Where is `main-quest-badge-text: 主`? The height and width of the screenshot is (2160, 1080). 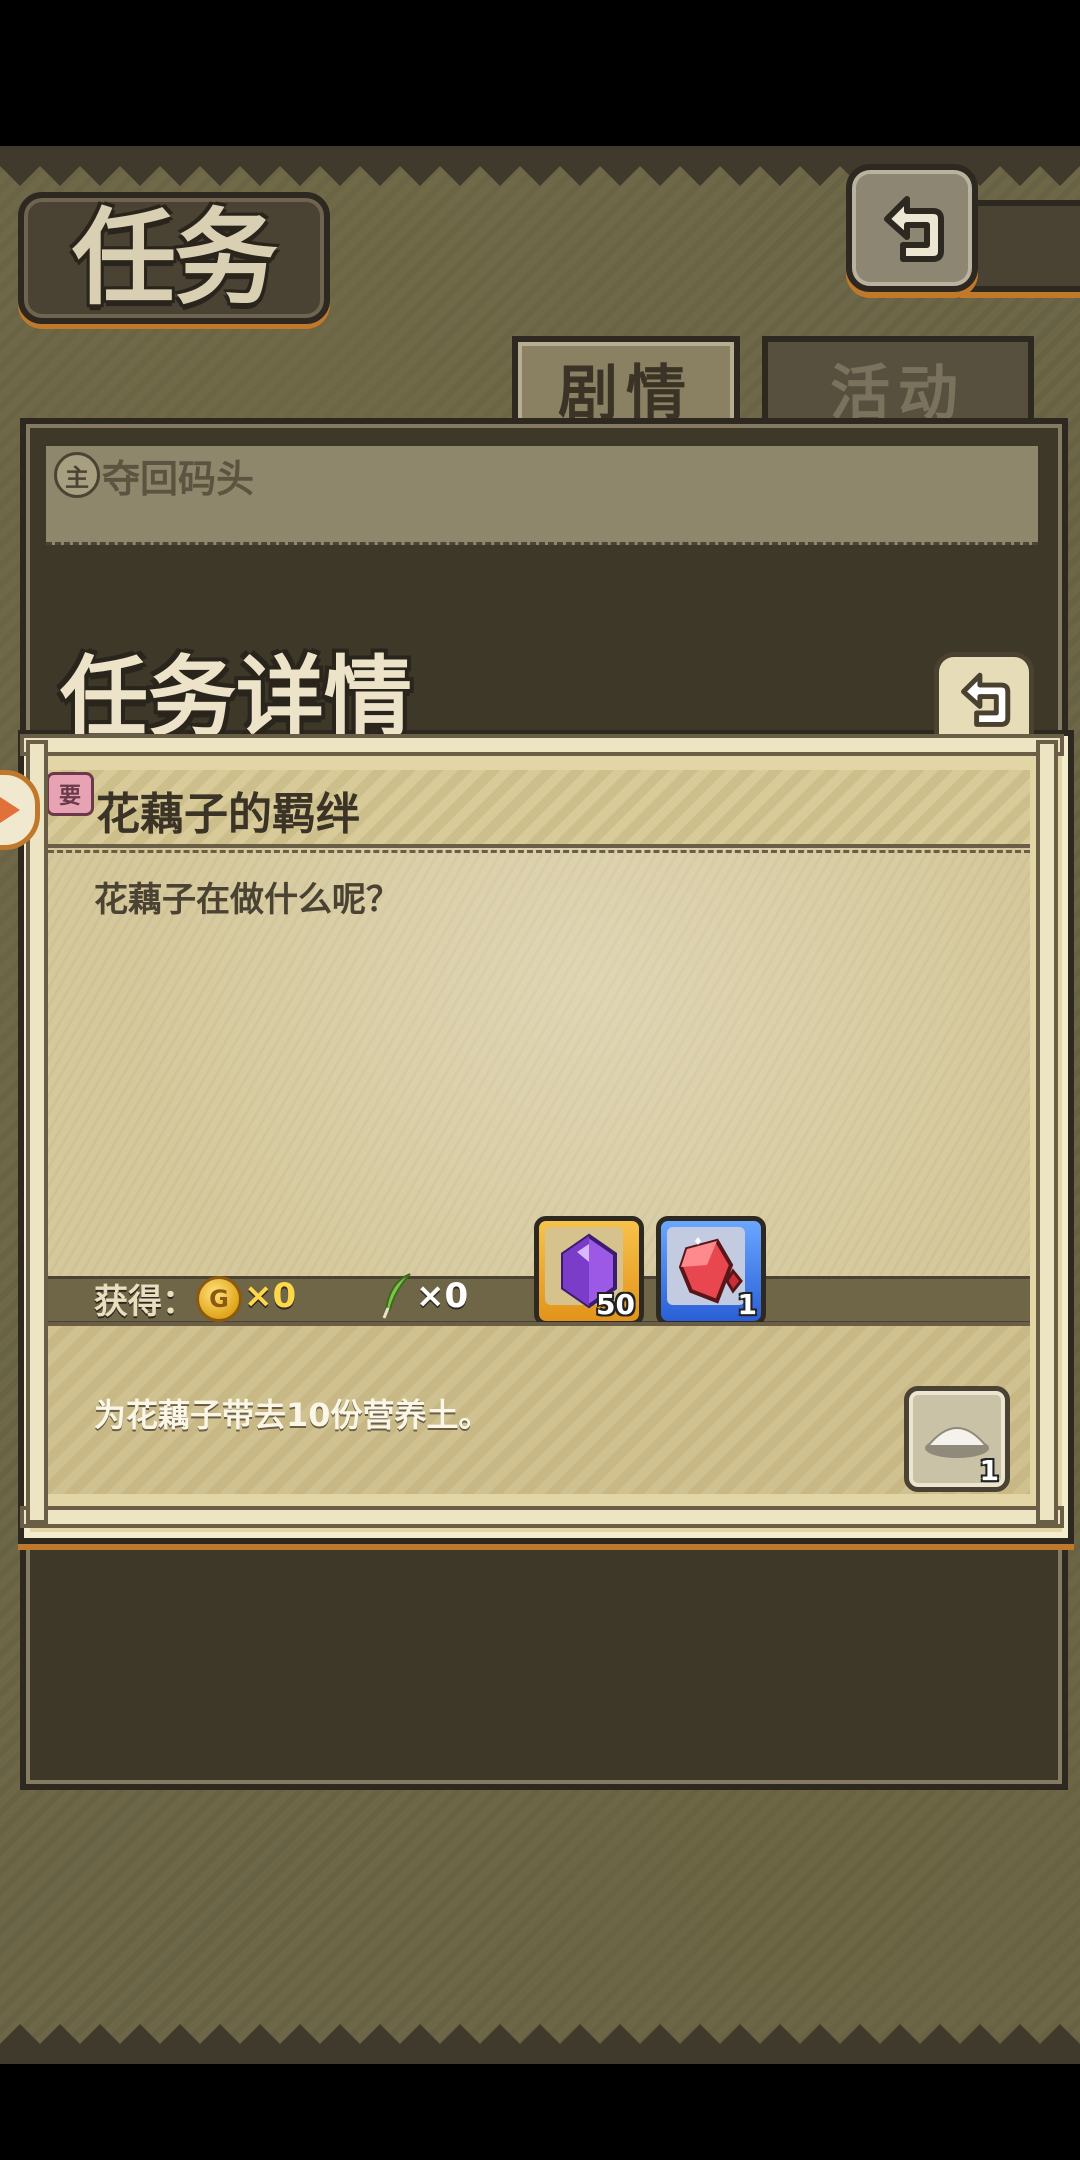
main-quest-badge-text: 主 is located at coordinates (77, 477).